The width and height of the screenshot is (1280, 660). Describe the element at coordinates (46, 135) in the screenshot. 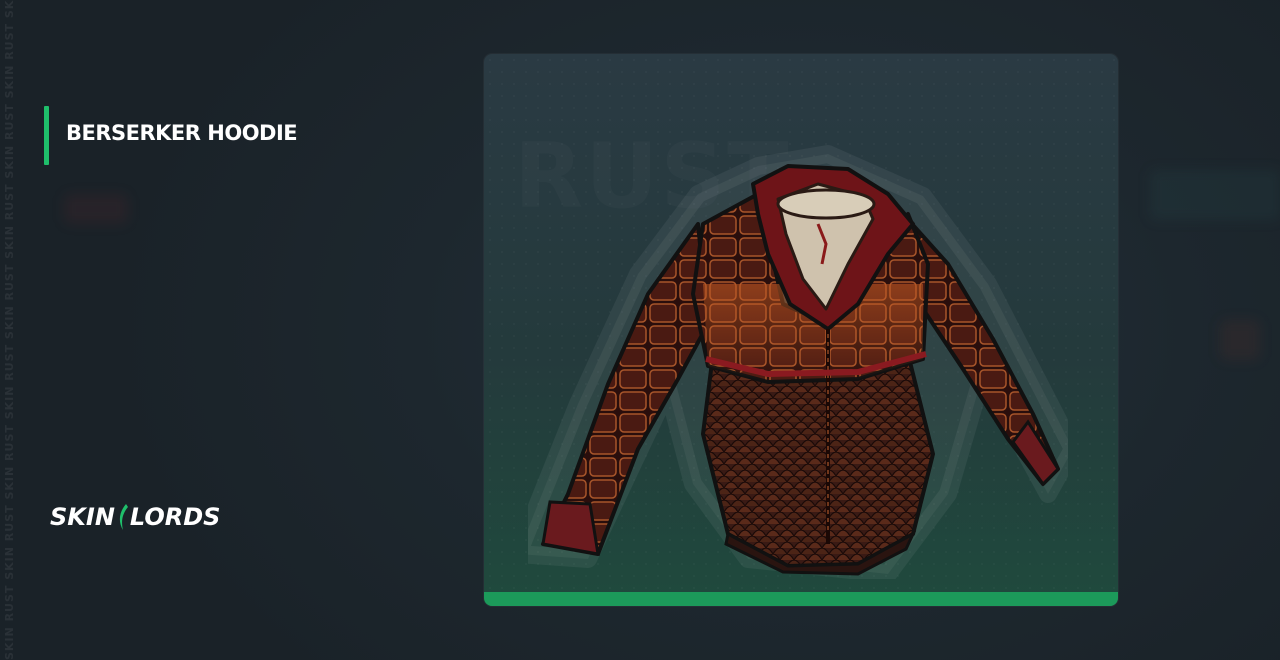

I see `title-accent-bar` at that location.